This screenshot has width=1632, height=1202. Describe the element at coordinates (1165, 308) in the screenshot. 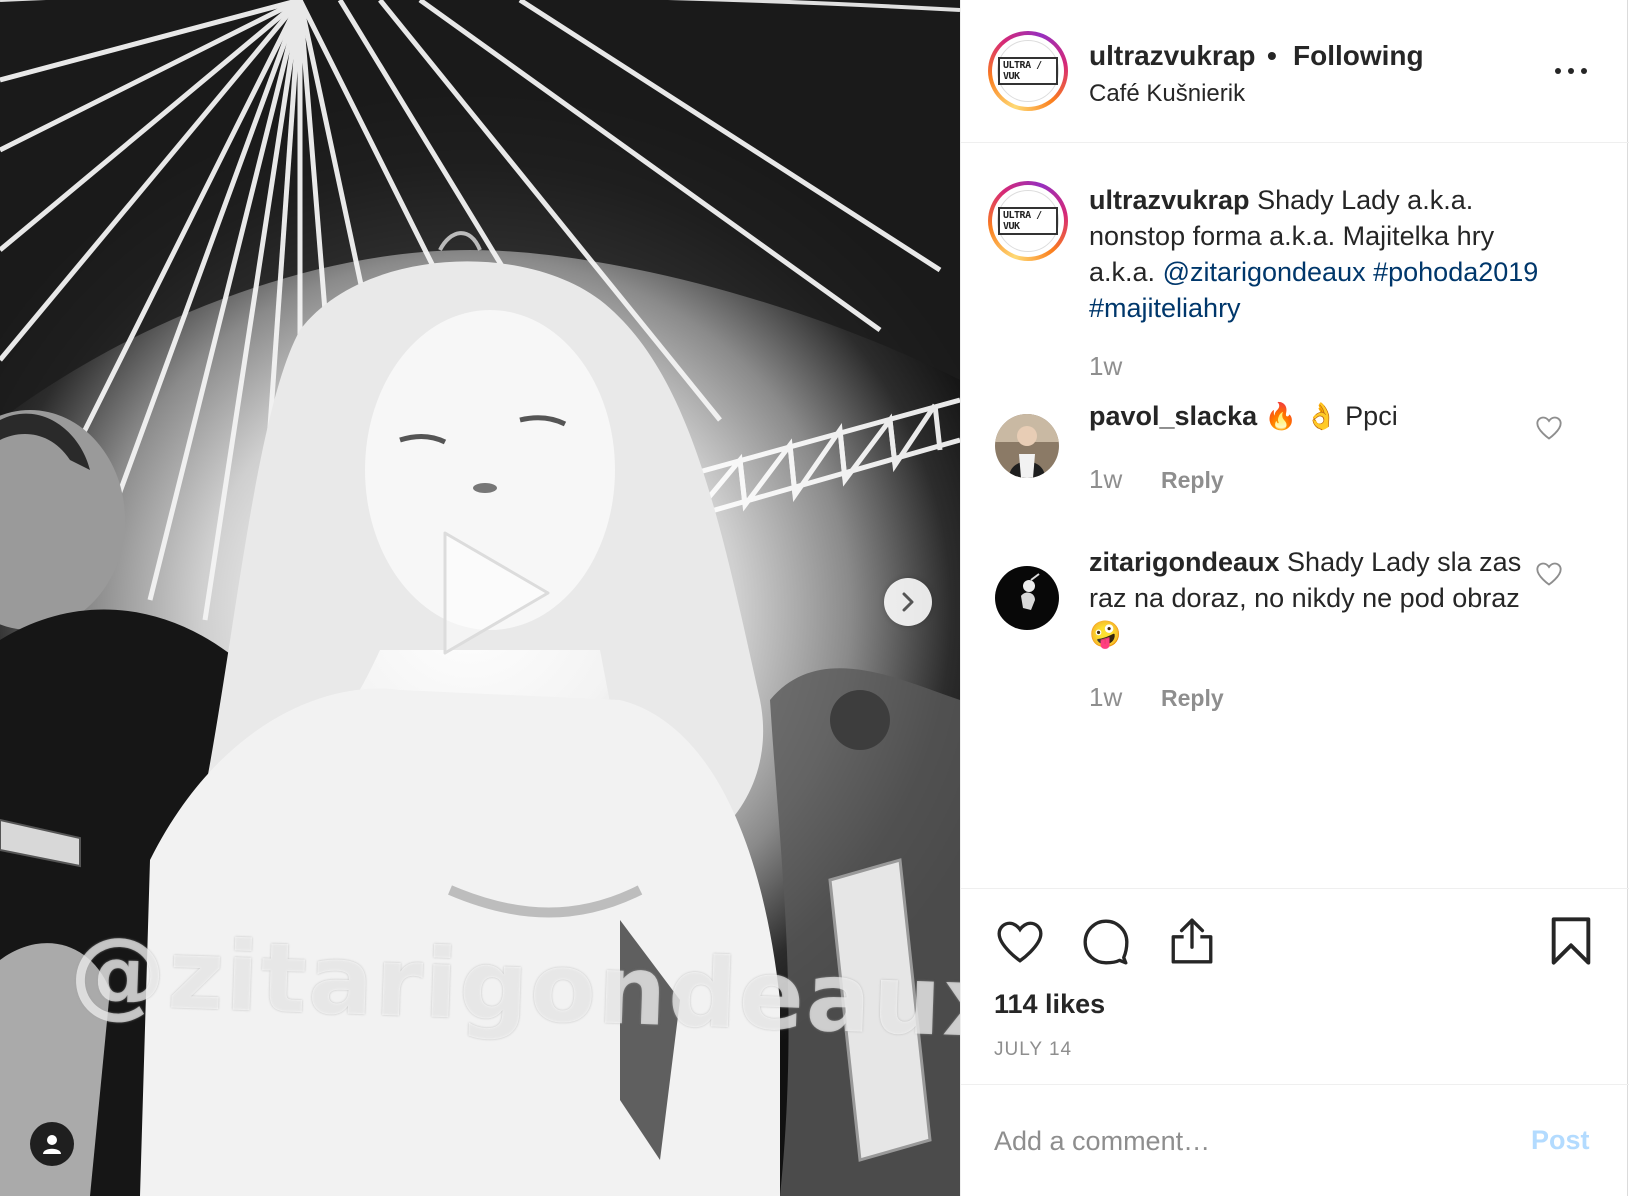

I see `caption-hashtag: #majiteliahry` at that location.